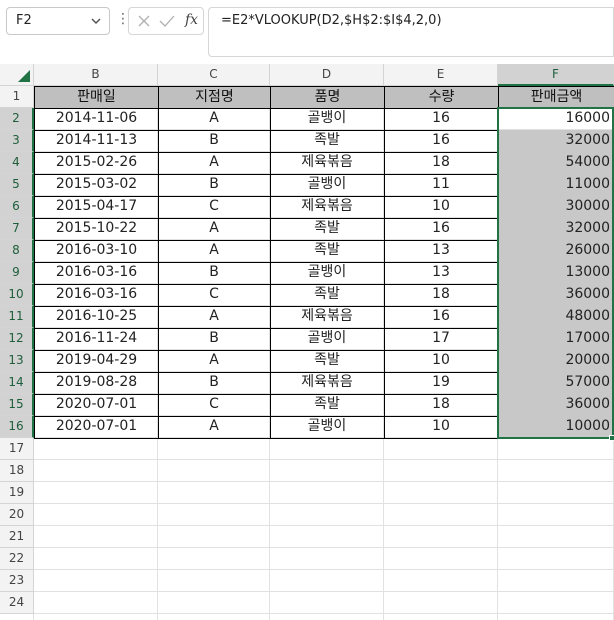 The height and width of the screenshot is (620, 614). Describe the element at coordinates (17, 493) in the screenshot. I see `row-header-19: 19` at that location.